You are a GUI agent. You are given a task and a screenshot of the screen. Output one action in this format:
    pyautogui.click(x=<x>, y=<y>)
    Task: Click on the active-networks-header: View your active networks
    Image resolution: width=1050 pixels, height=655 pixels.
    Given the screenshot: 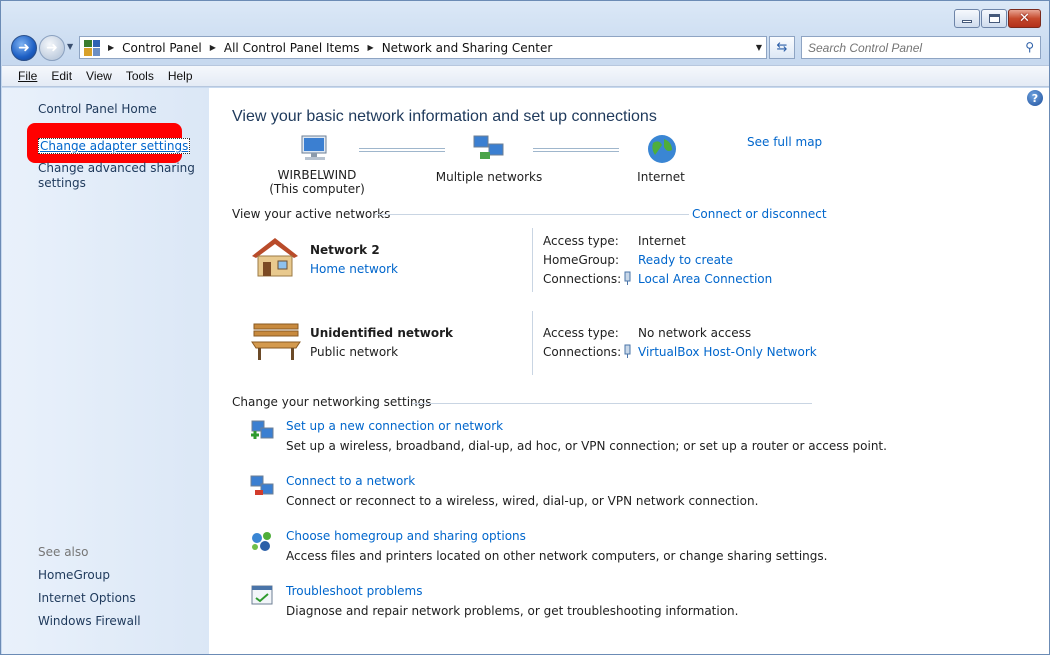 What is the action you would take?
    pyautogui.click(x=311, y=214)
    